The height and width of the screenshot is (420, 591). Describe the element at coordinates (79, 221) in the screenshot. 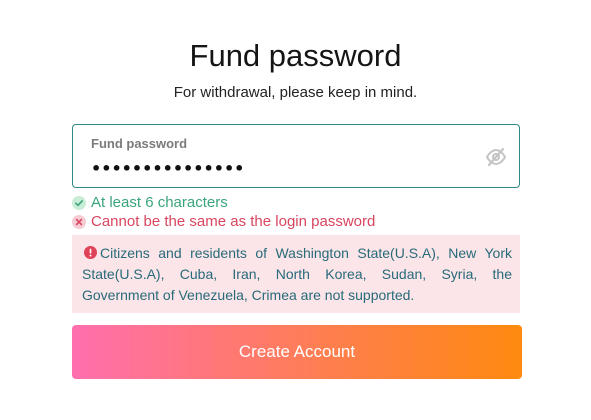

I see `x-circle-icon` at that location.